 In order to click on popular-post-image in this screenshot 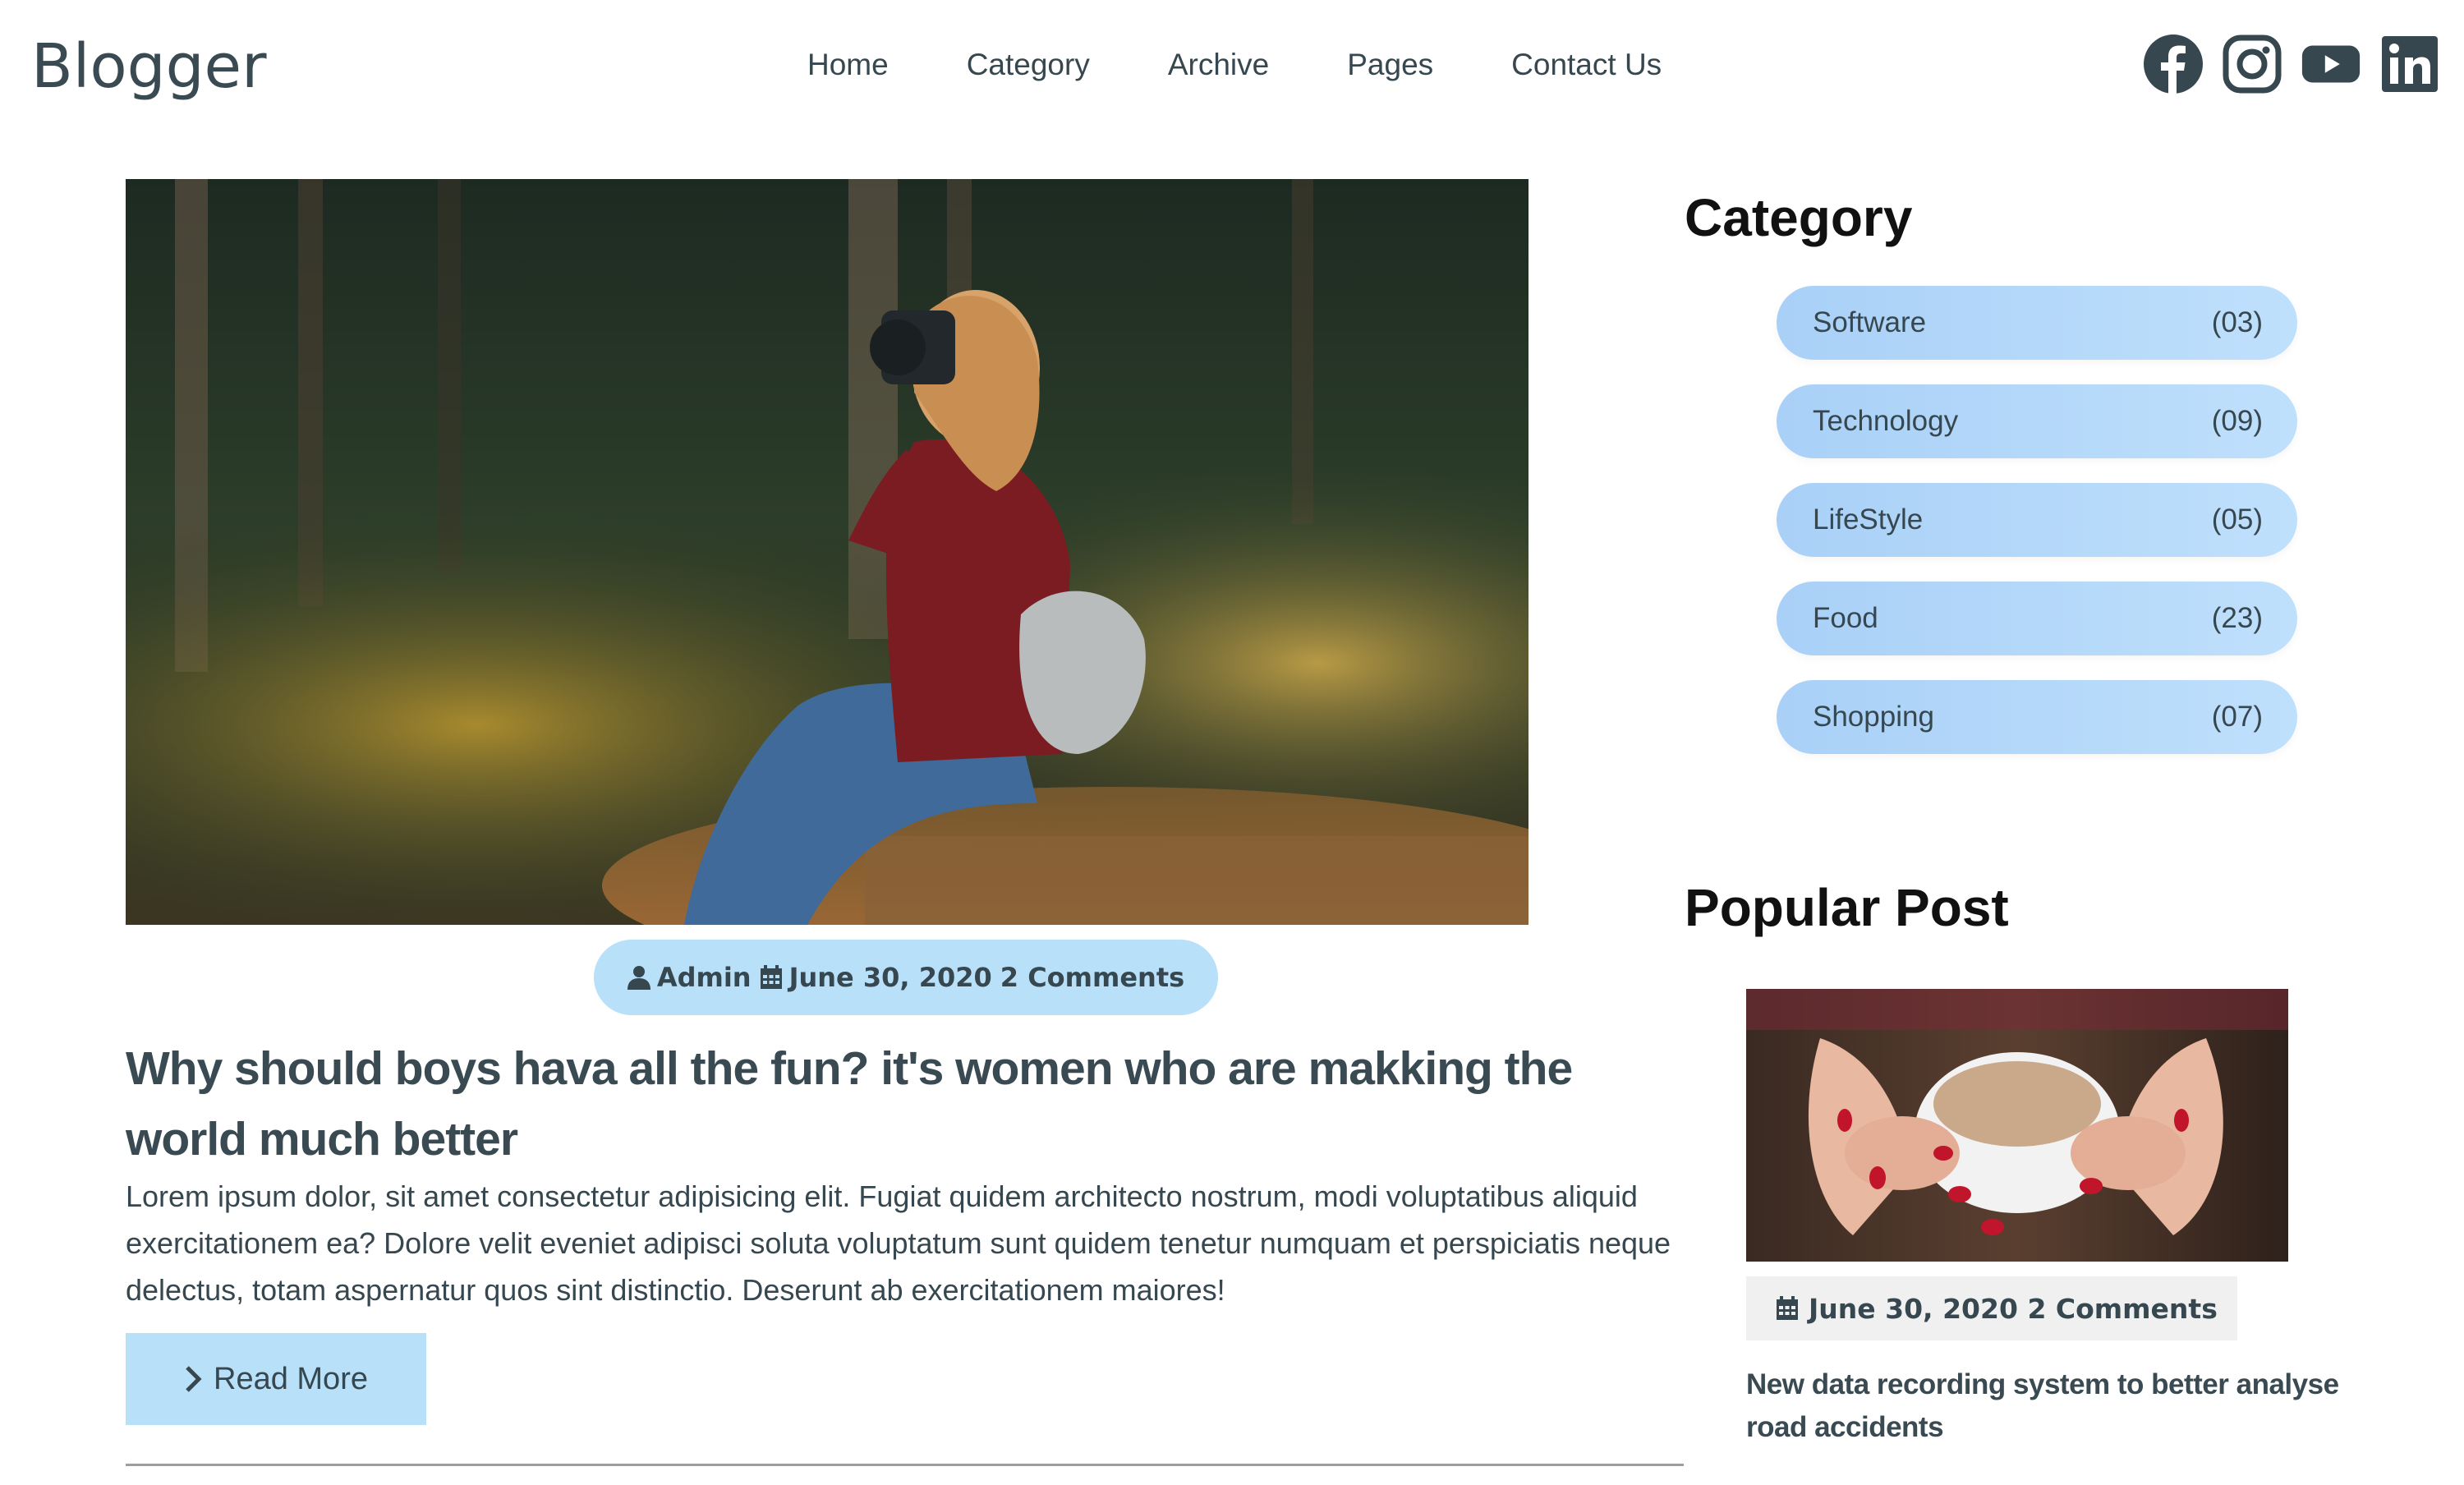, I will do `click(2017, 1125)`.